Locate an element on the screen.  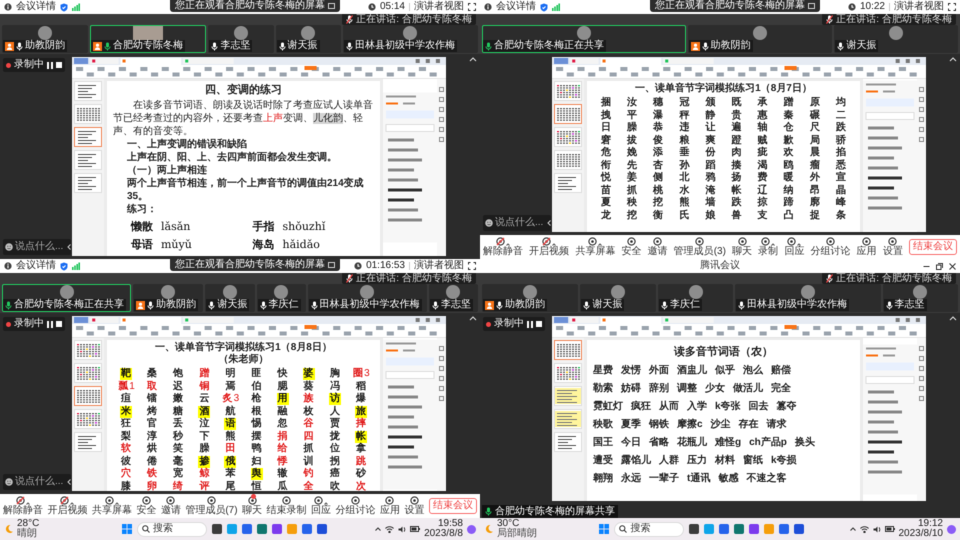
toolbar-button: 回应 is located at coordinates (794, 247).